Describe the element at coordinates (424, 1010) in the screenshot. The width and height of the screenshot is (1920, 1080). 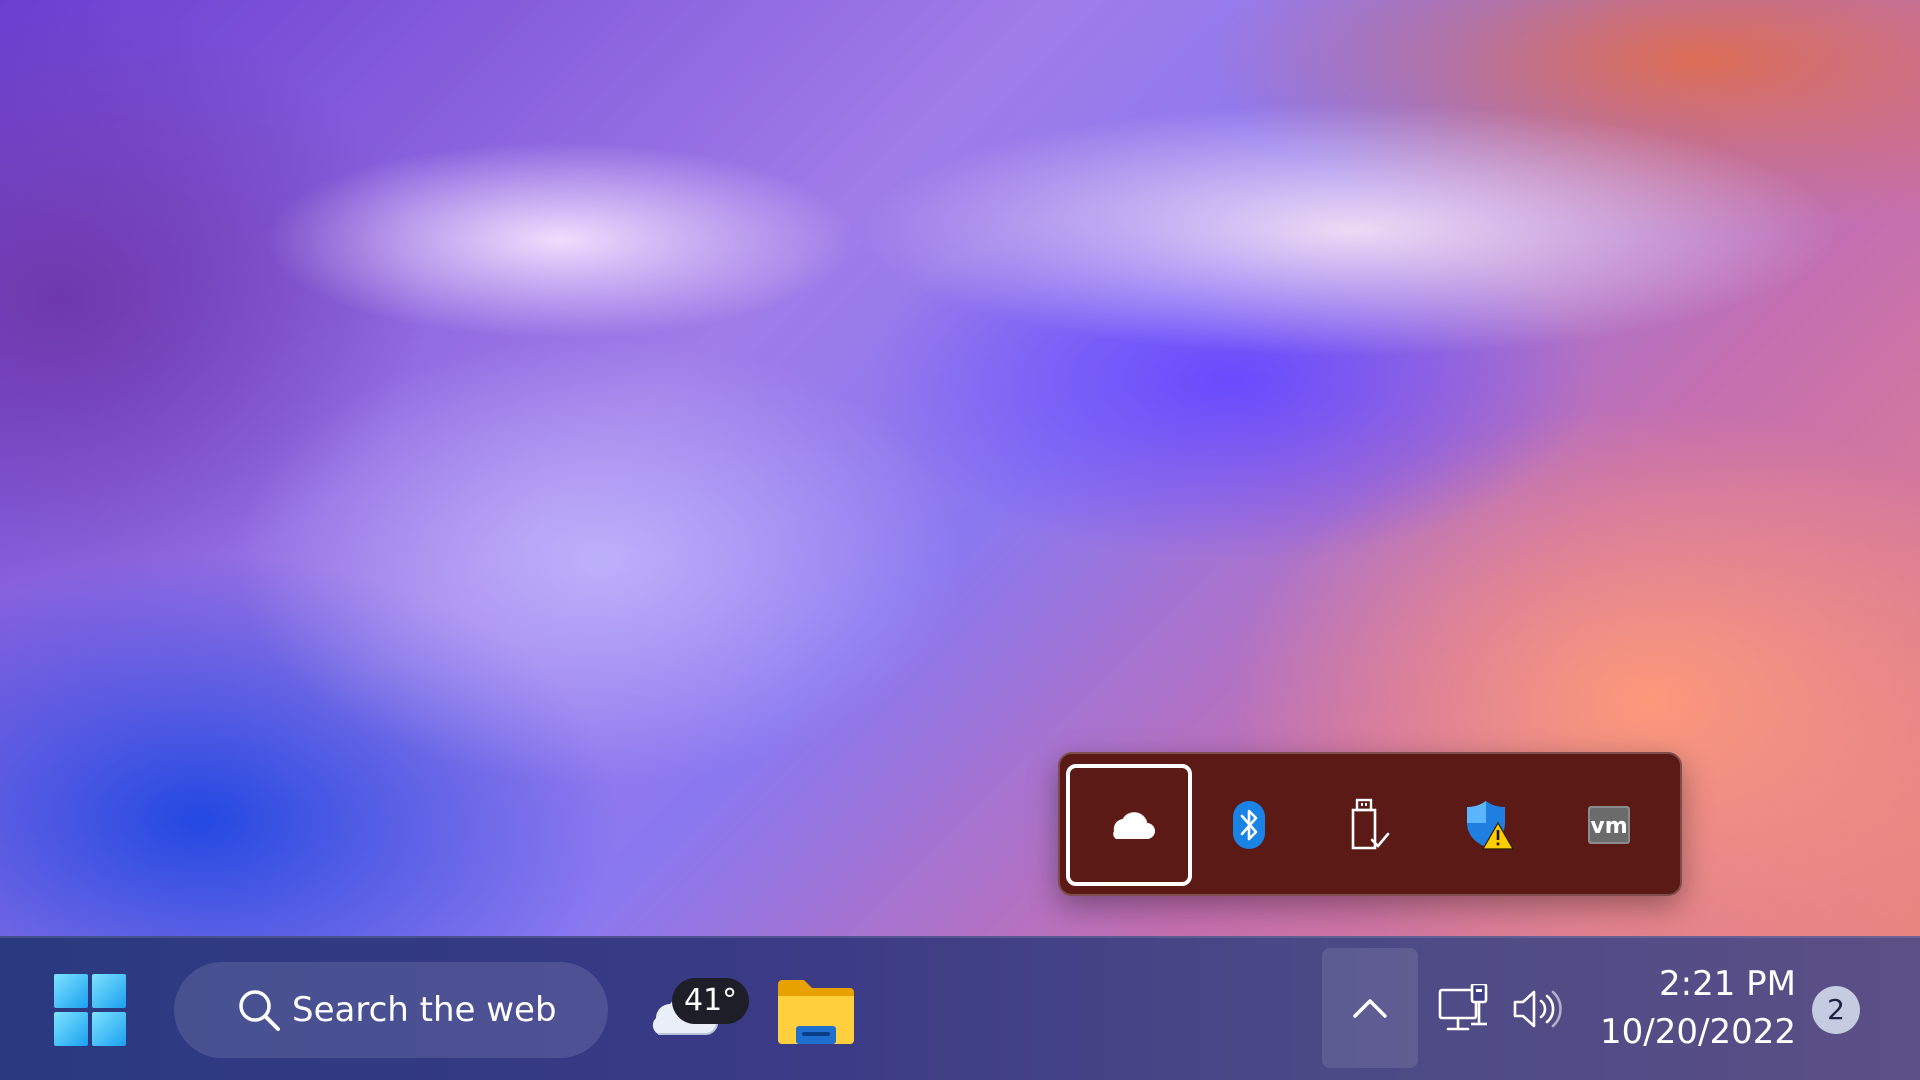
I see `search-placeholder: Search the web` at that location.